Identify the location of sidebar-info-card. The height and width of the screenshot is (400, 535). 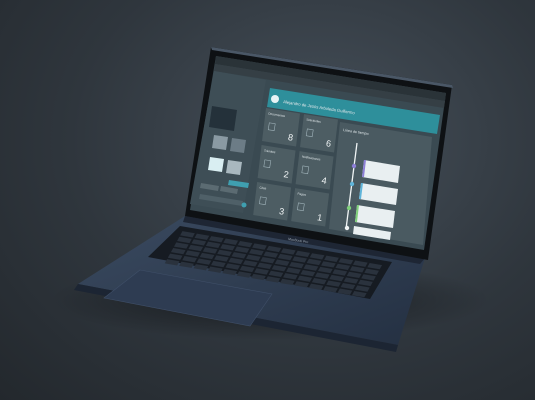
(223, 118).